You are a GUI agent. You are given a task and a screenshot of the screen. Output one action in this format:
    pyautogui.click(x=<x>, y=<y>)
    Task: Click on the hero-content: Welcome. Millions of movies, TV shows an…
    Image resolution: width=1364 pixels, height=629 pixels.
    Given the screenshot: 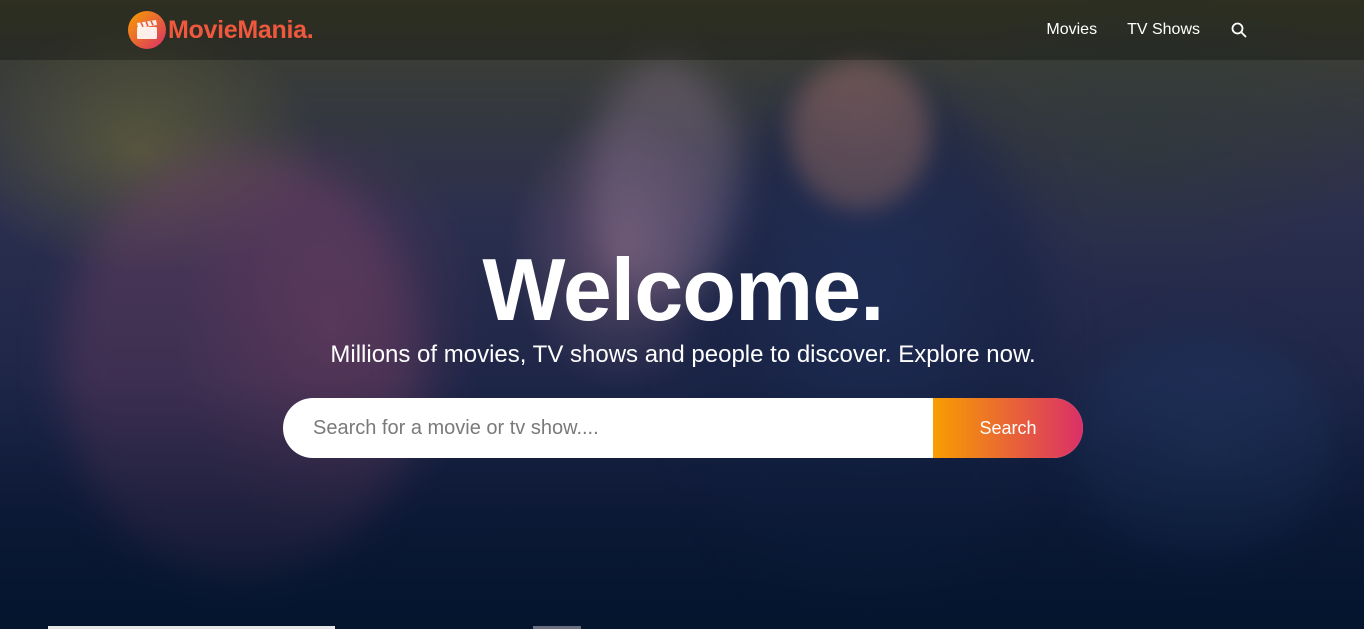 What is the action you would take?
    pyautogui.click(x=683, y=305)
    